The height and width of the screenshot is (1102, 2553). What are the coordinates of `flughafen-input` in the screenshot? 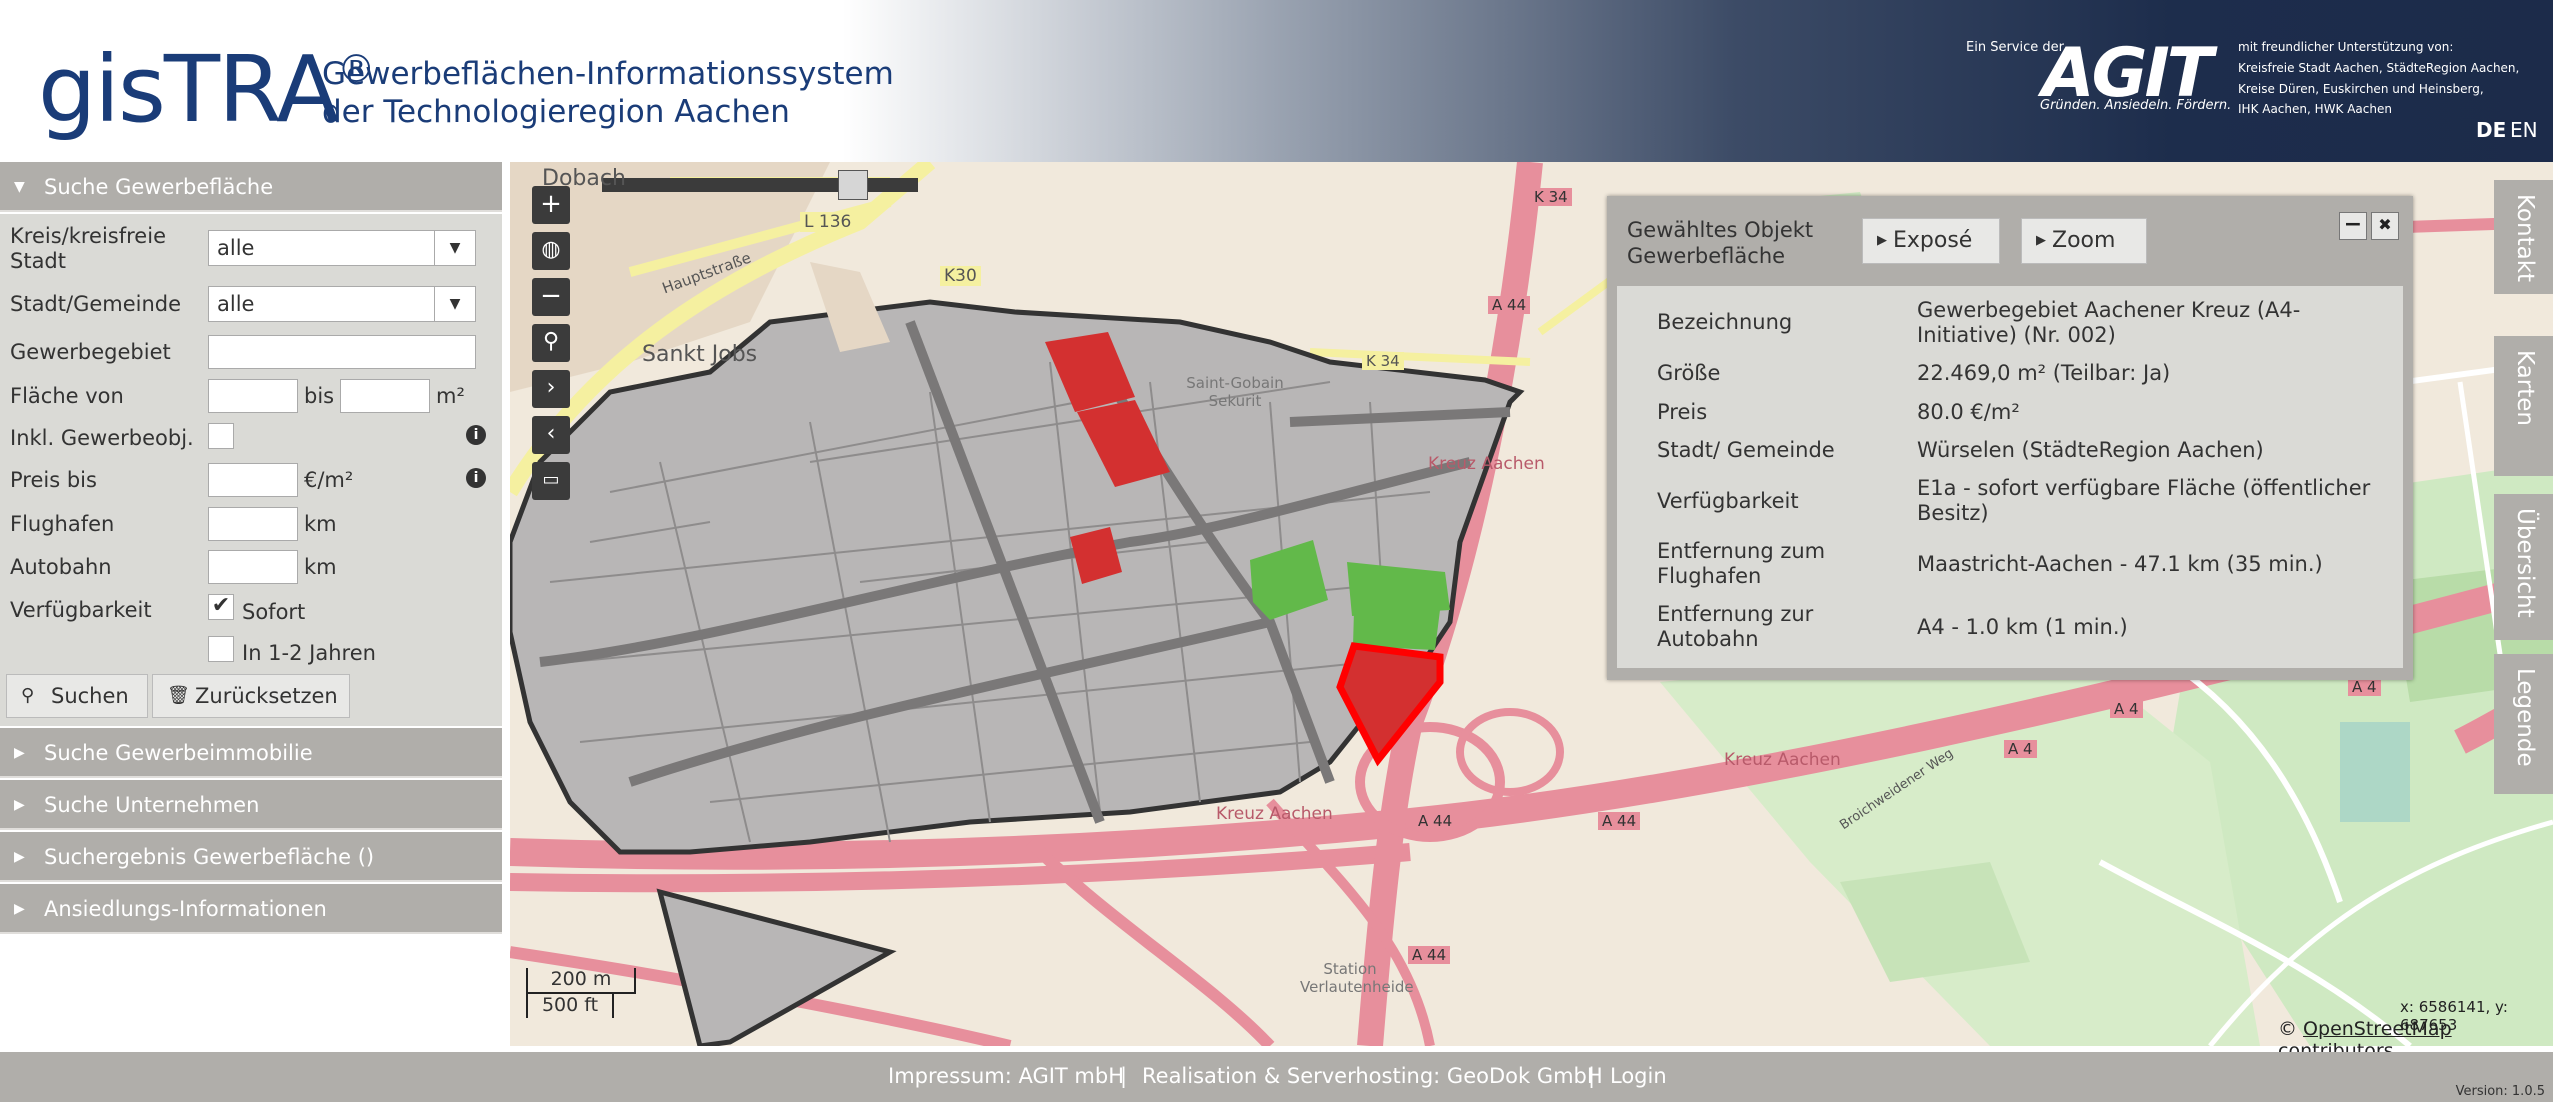 It's located at (253, 524).